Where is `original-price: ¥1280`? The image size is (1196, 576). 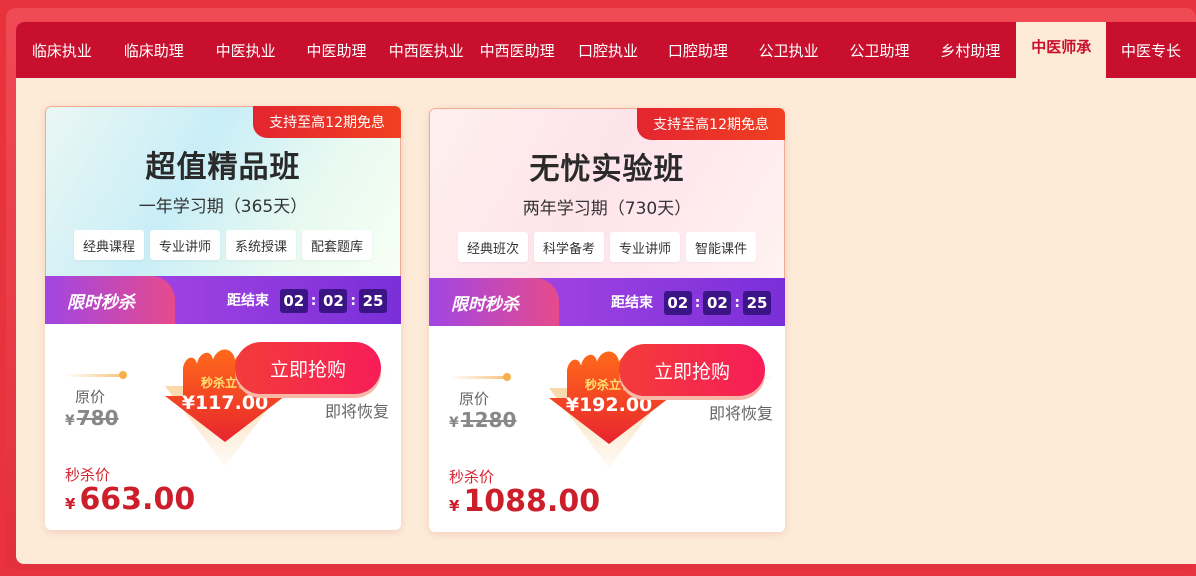
original-price: ¥1280 is located at coordinates (482, 420).